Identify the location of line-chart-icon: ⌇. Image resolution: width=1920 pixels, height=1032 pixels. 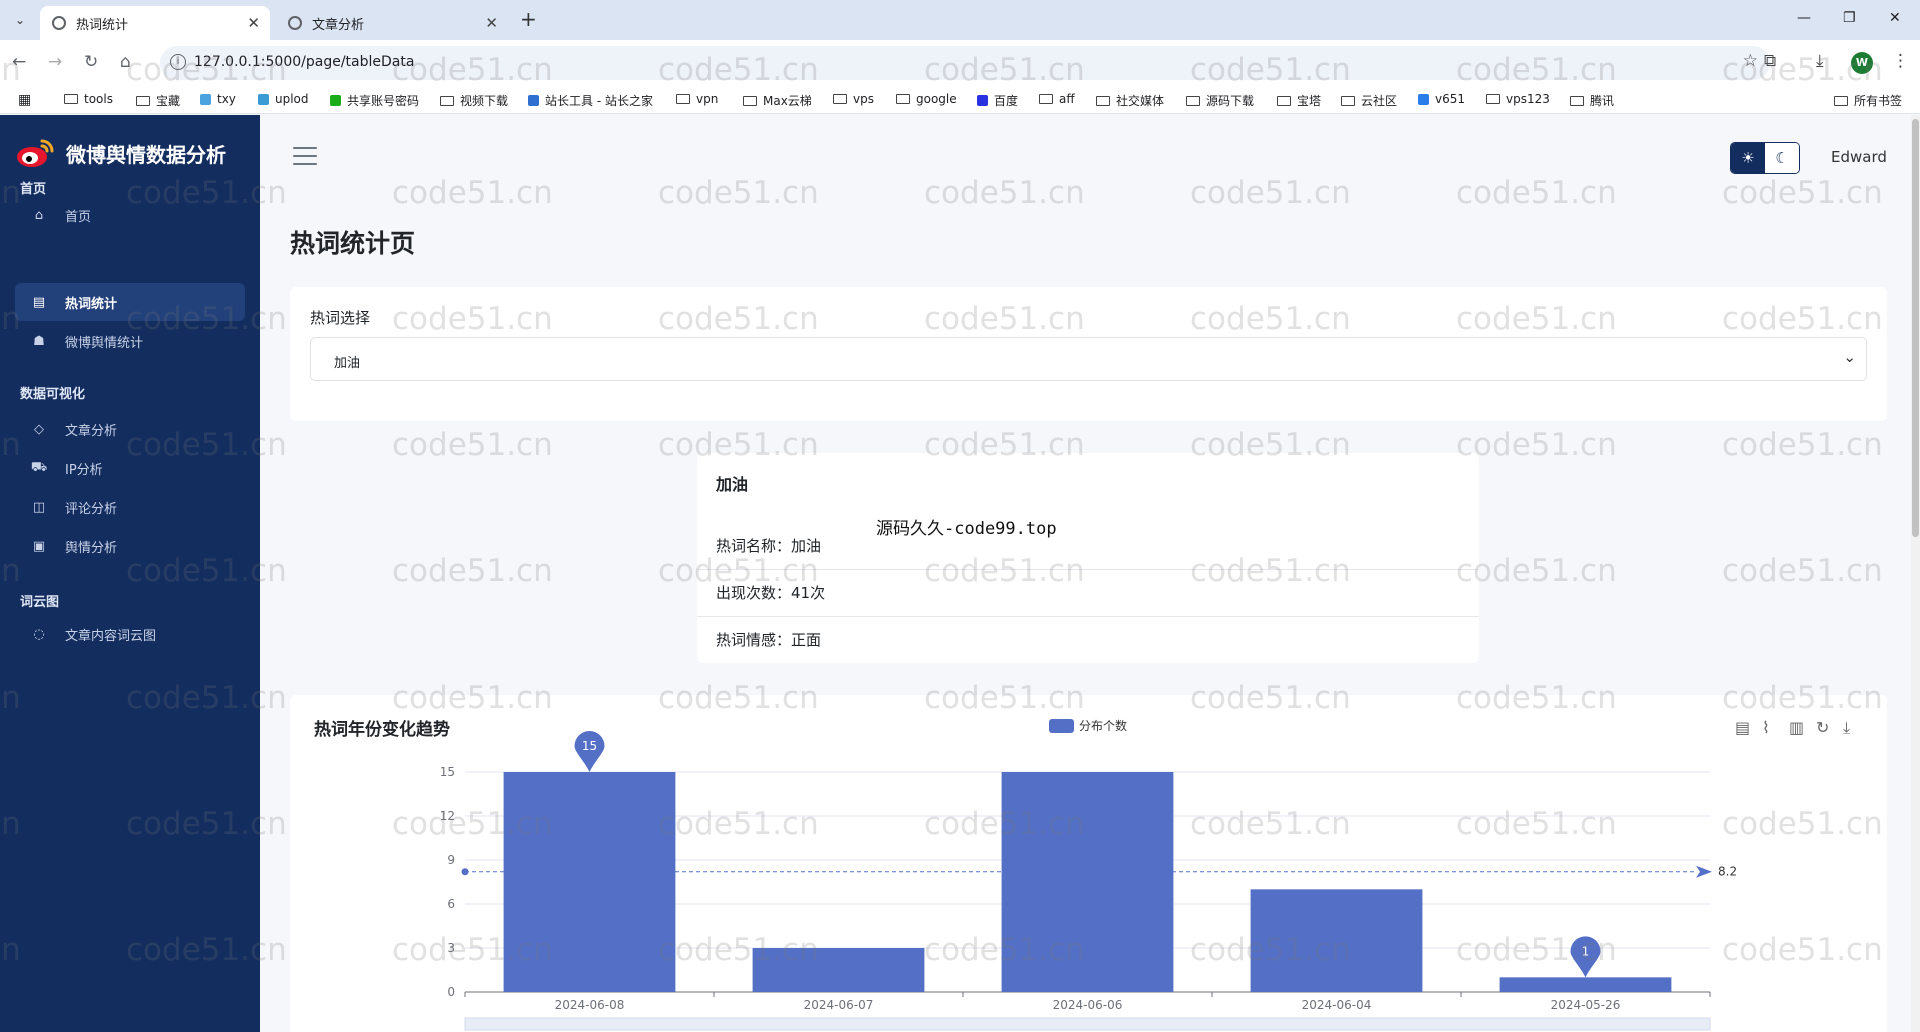
(1766, 727).